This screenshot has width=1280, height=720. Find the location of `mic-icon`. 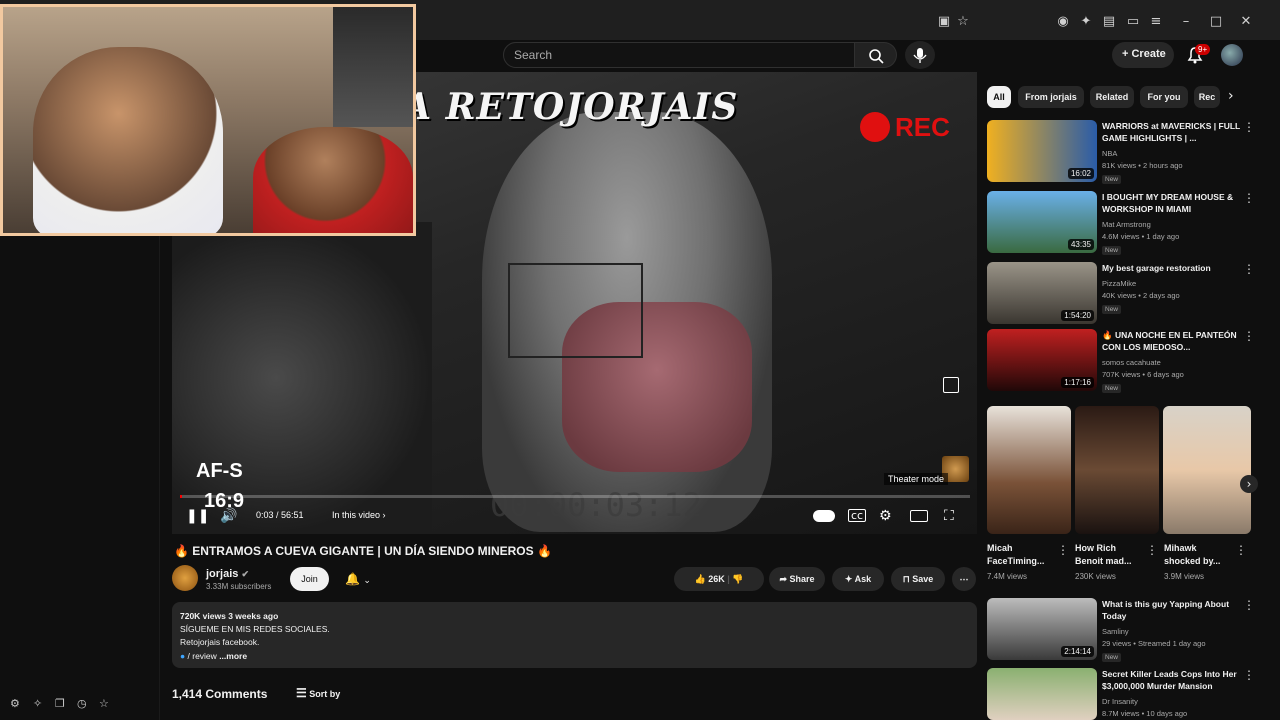

mic-icon is located at coordinates (920, 55).